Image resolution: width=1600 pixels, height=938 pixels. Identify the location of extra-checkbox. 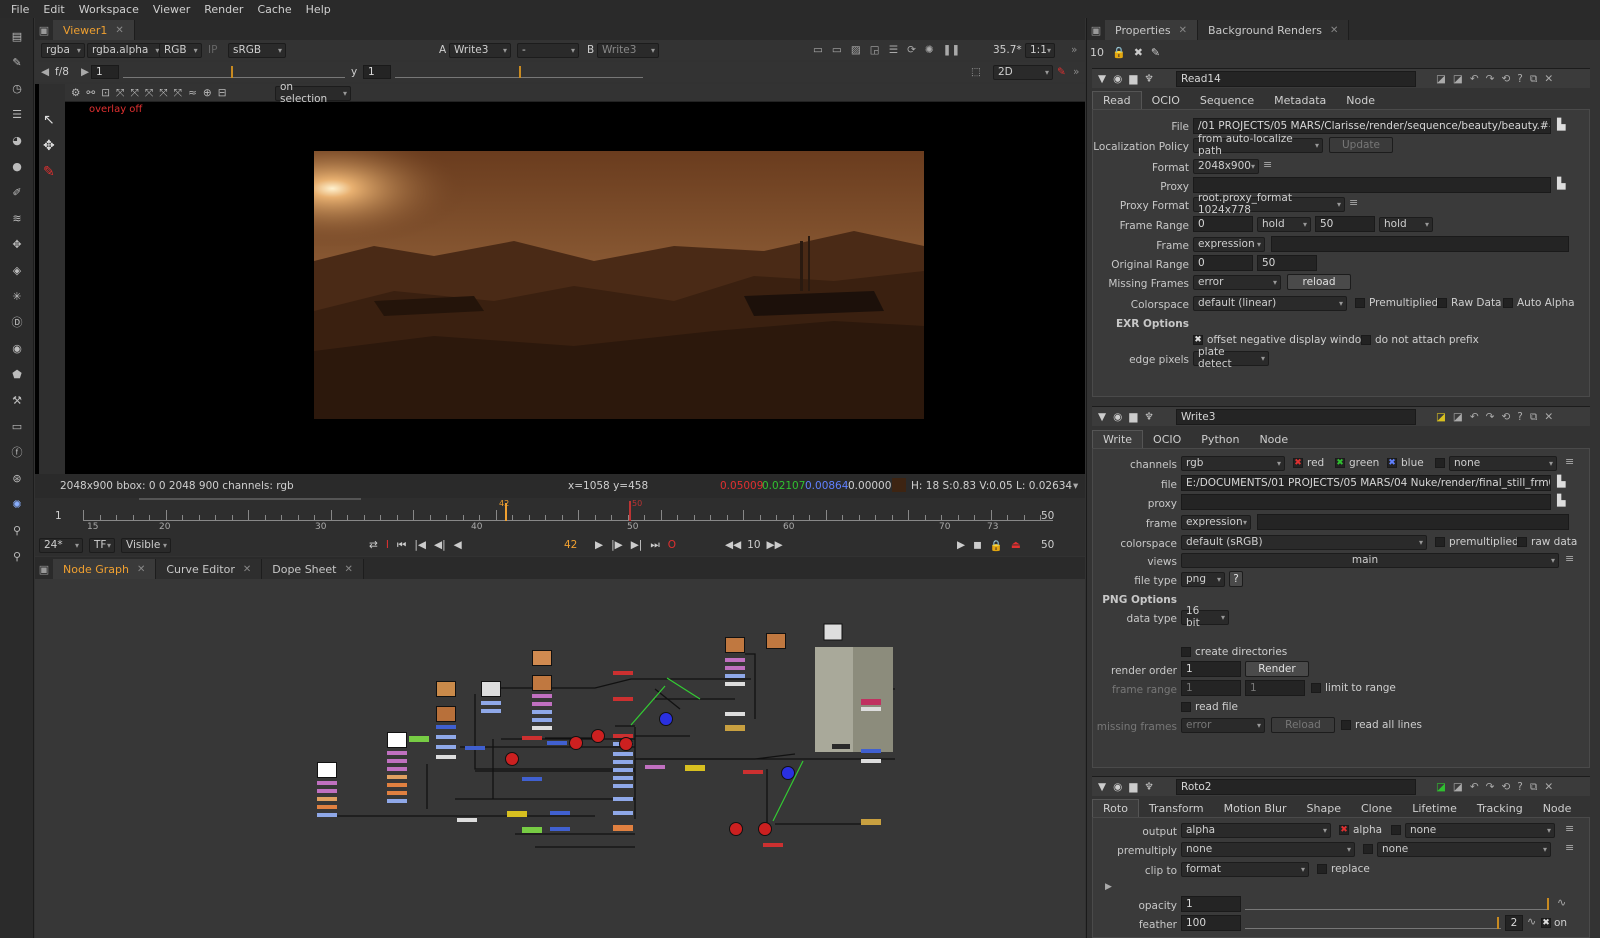
(1396, 830).